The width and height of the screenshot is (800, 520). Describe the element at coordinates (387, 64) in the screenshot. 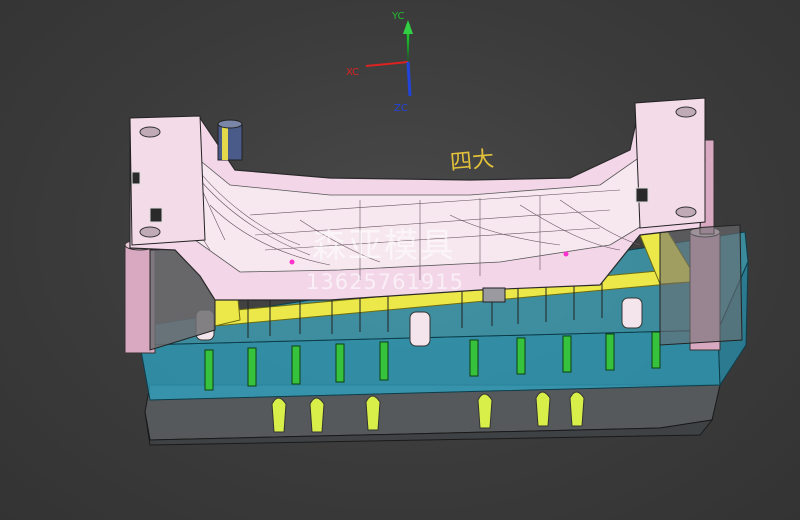

I see `xc-axis-icon` at that location.